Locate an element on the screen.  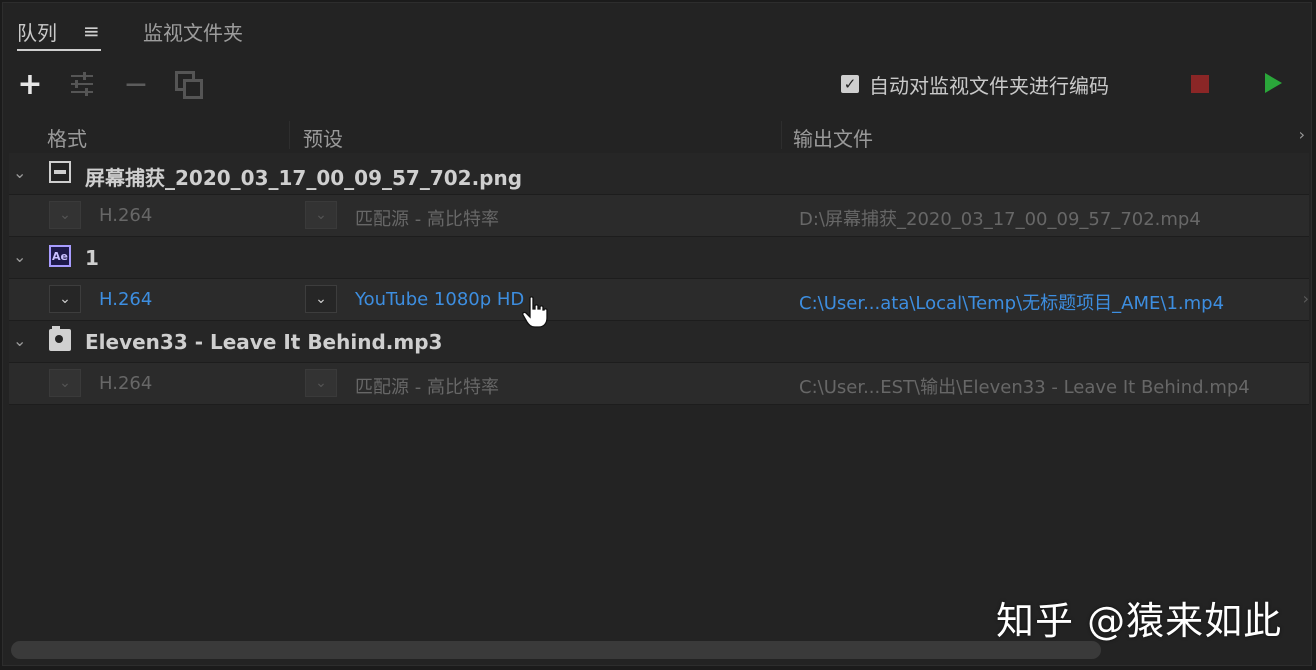
image-file-icon is located at coordinates (60, 172).